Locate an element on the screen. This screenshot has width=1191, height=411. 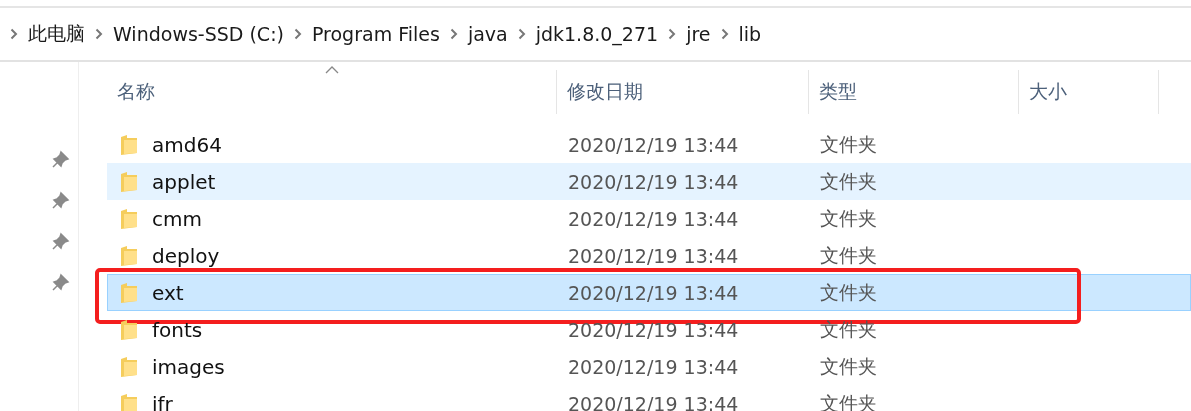
file-name: amd64 is located at coordinates (187, 144).